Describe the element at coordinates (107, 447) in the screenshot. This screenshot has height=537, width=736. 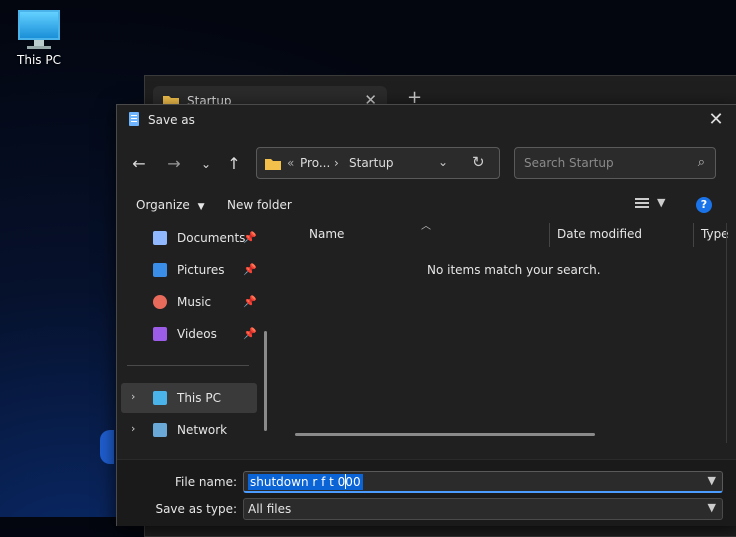
I see `desktop-wallpaper-accent` at that location.